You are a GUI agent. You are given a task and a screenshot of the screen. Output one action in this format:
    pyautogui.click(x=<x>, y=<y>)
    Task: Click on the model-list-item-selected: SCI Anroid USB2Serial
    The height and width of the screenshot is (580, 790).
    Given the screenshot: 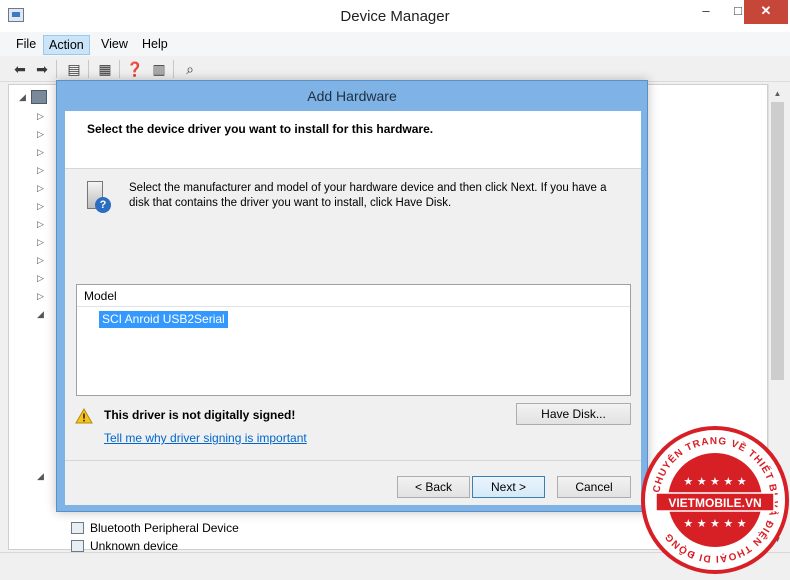 What is the action you would take?
    pyautogui.click(x=163, y=319)
    